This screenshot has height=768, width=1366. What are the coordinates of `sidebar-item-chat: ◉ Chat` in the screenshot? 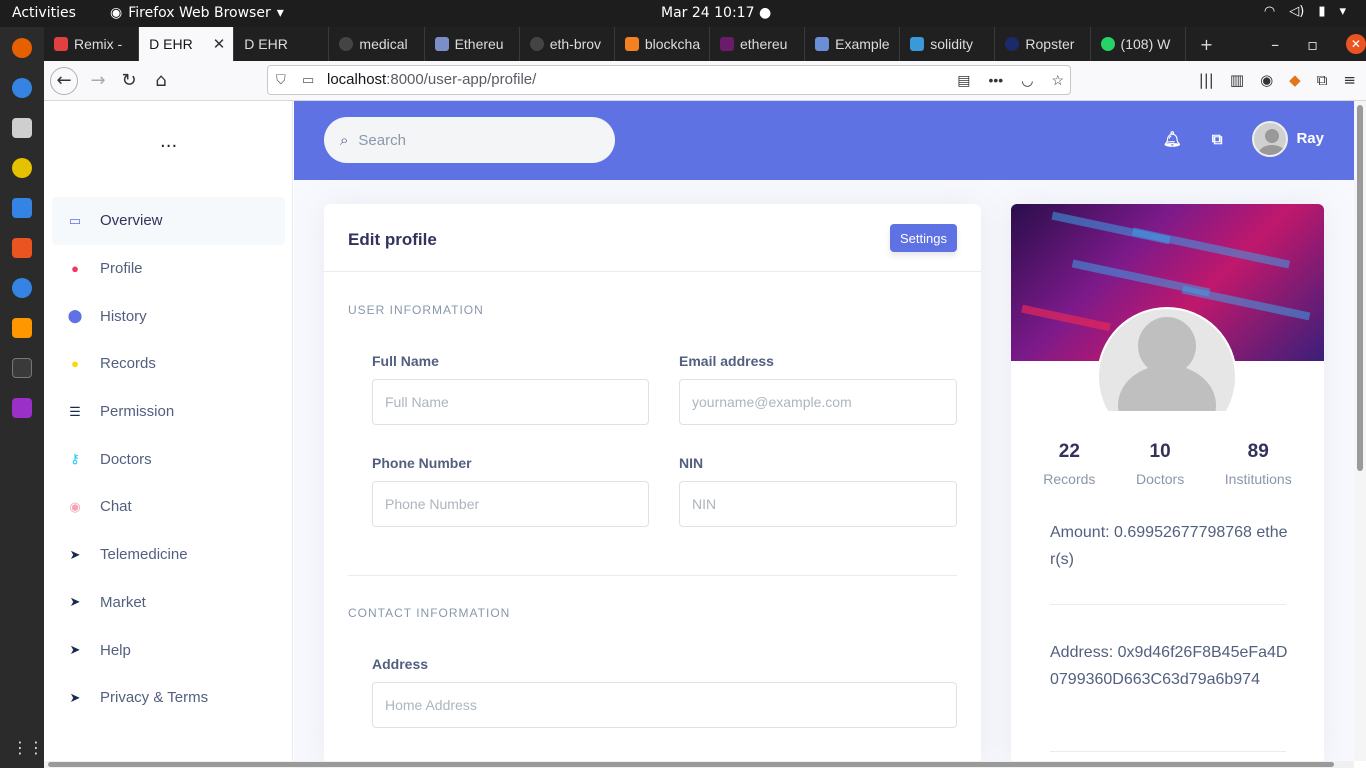 It's located at (168, 507).